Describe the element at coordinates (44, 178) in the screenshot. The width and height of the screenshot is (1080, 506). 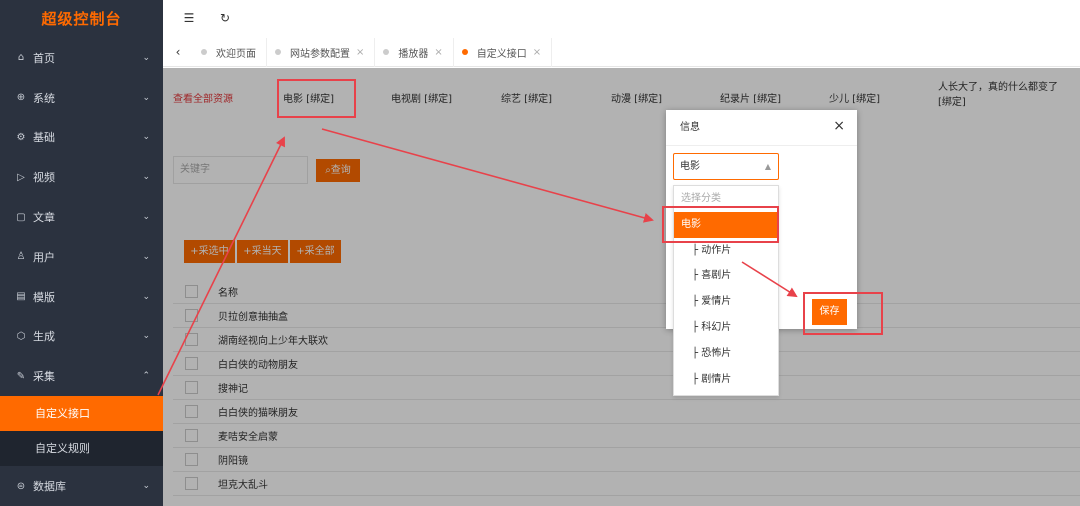
I see `sidebar-item-label: 视频` at that location.